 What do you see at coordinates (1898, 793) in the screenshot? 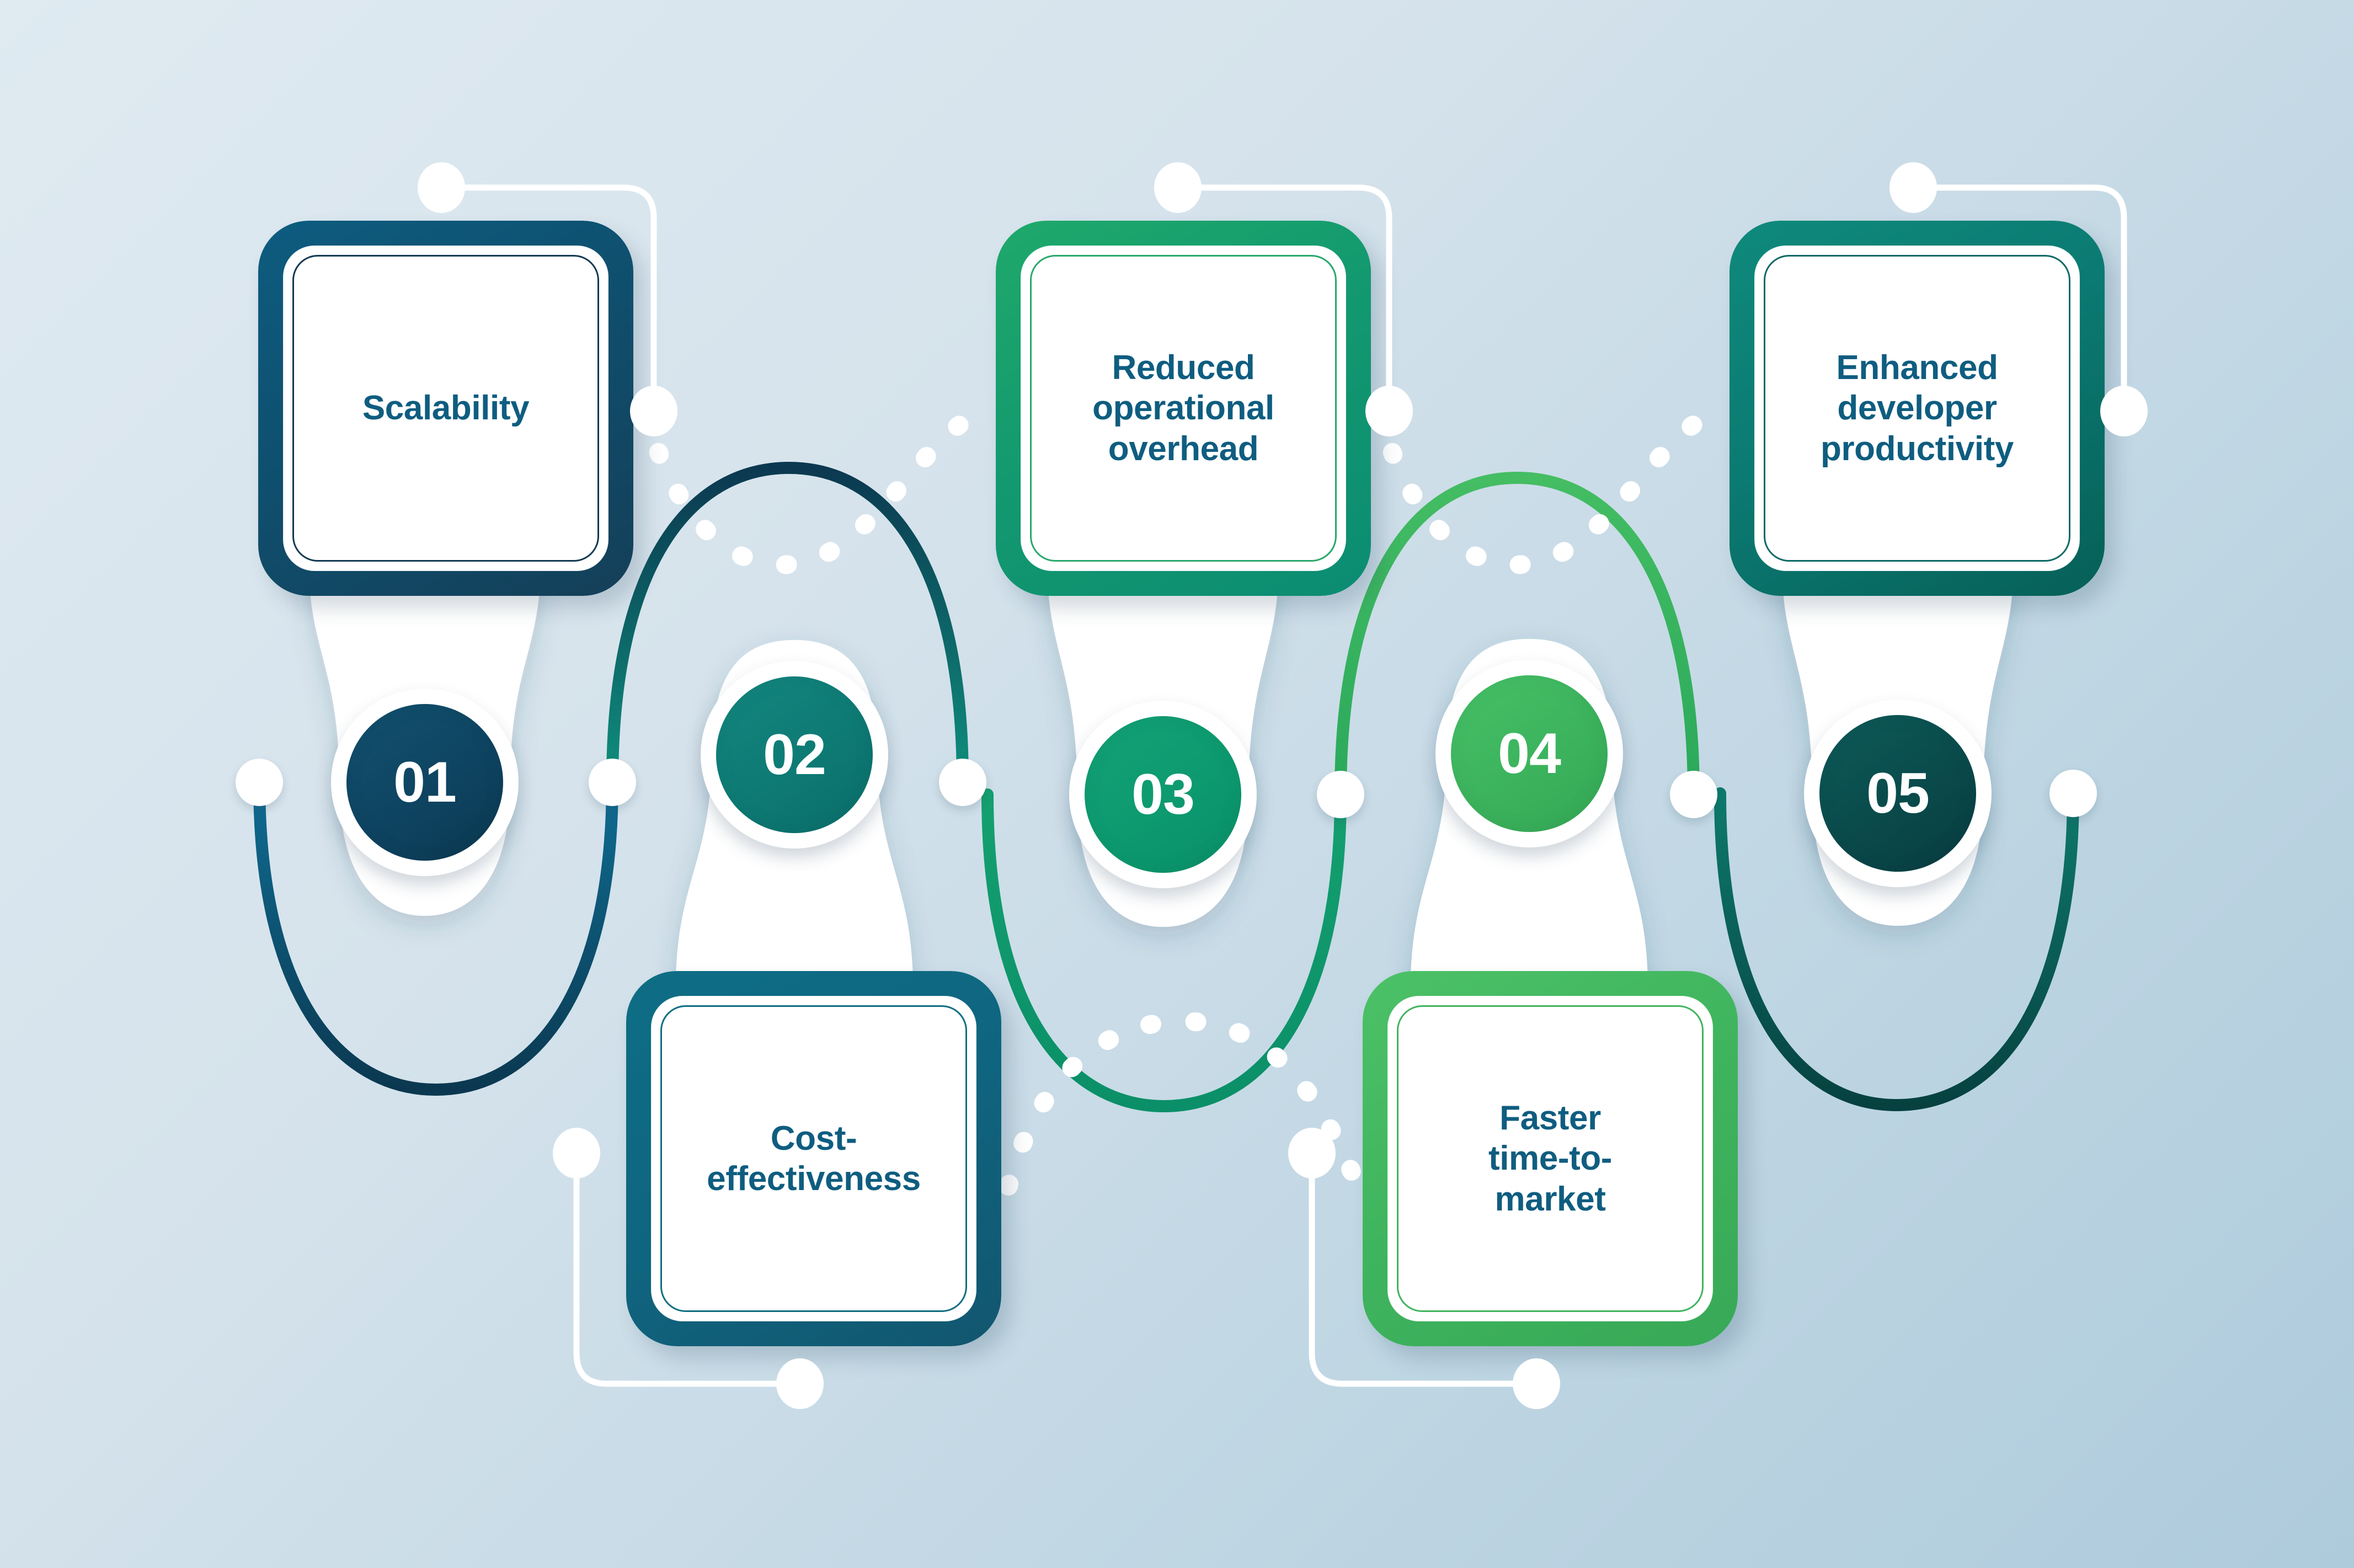
I see `step-number-5: 05` at bounding box center [1898, 793].